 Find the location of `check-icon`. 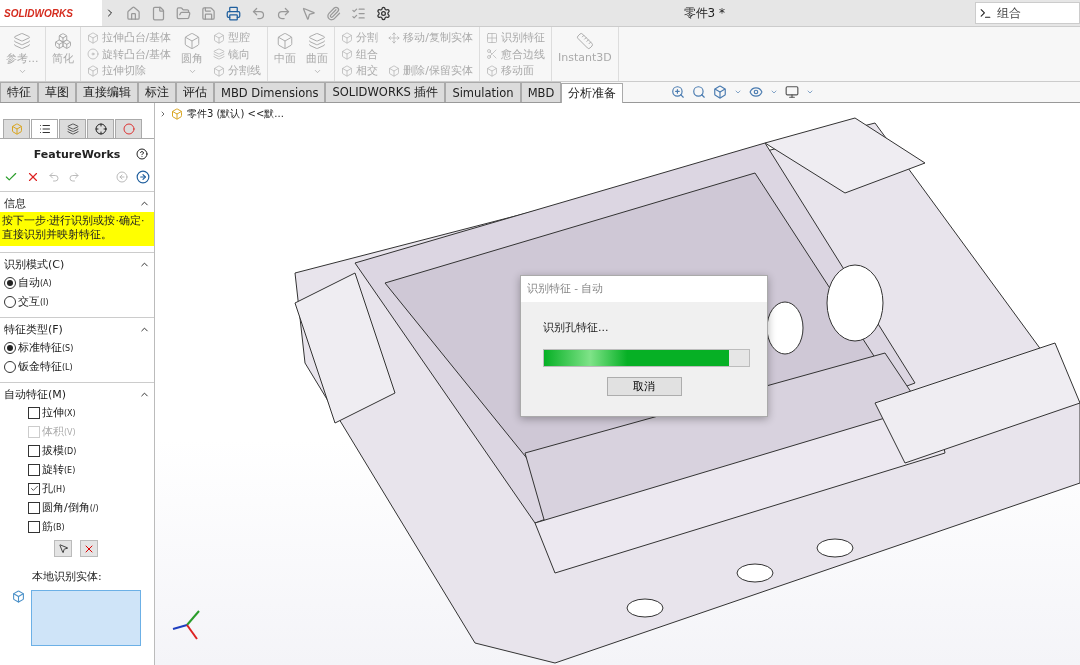

check-icon is located at coordinates (34, 488).